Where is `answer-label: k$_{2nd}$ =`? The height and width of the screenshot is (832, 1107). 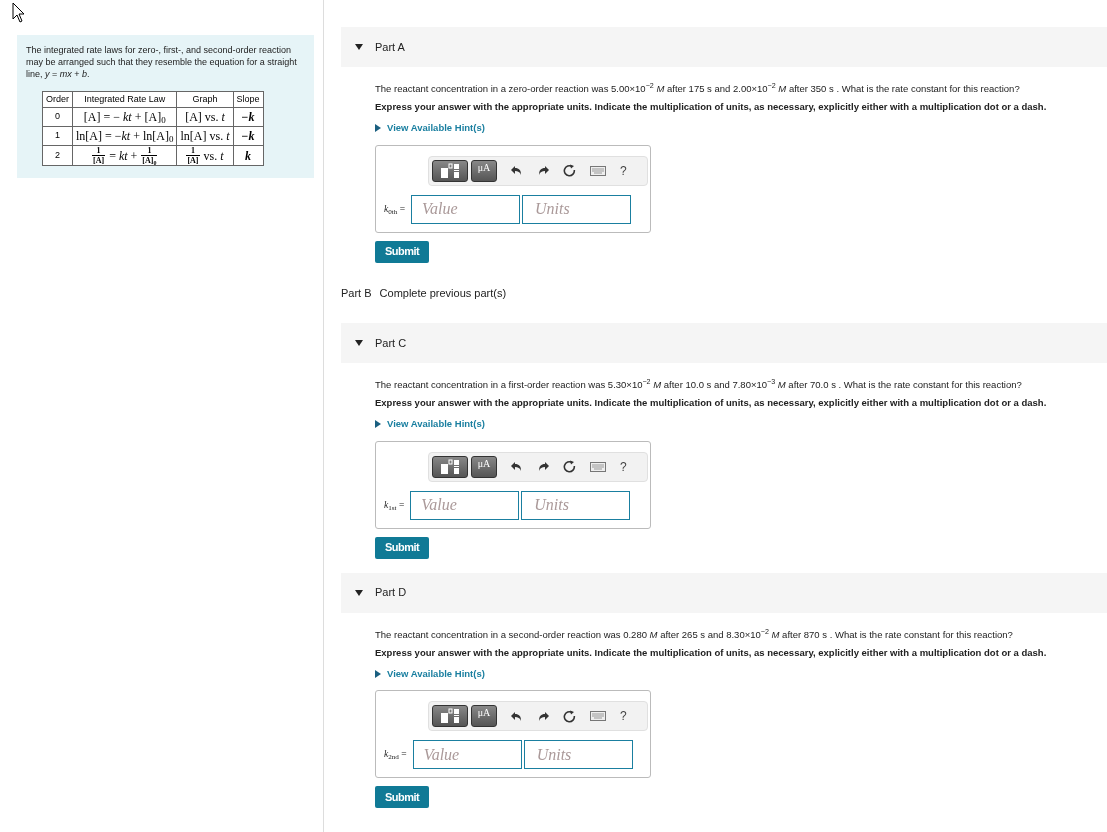 answer-label: k$_{2nd}$ = is located at coordinates (395, 755).